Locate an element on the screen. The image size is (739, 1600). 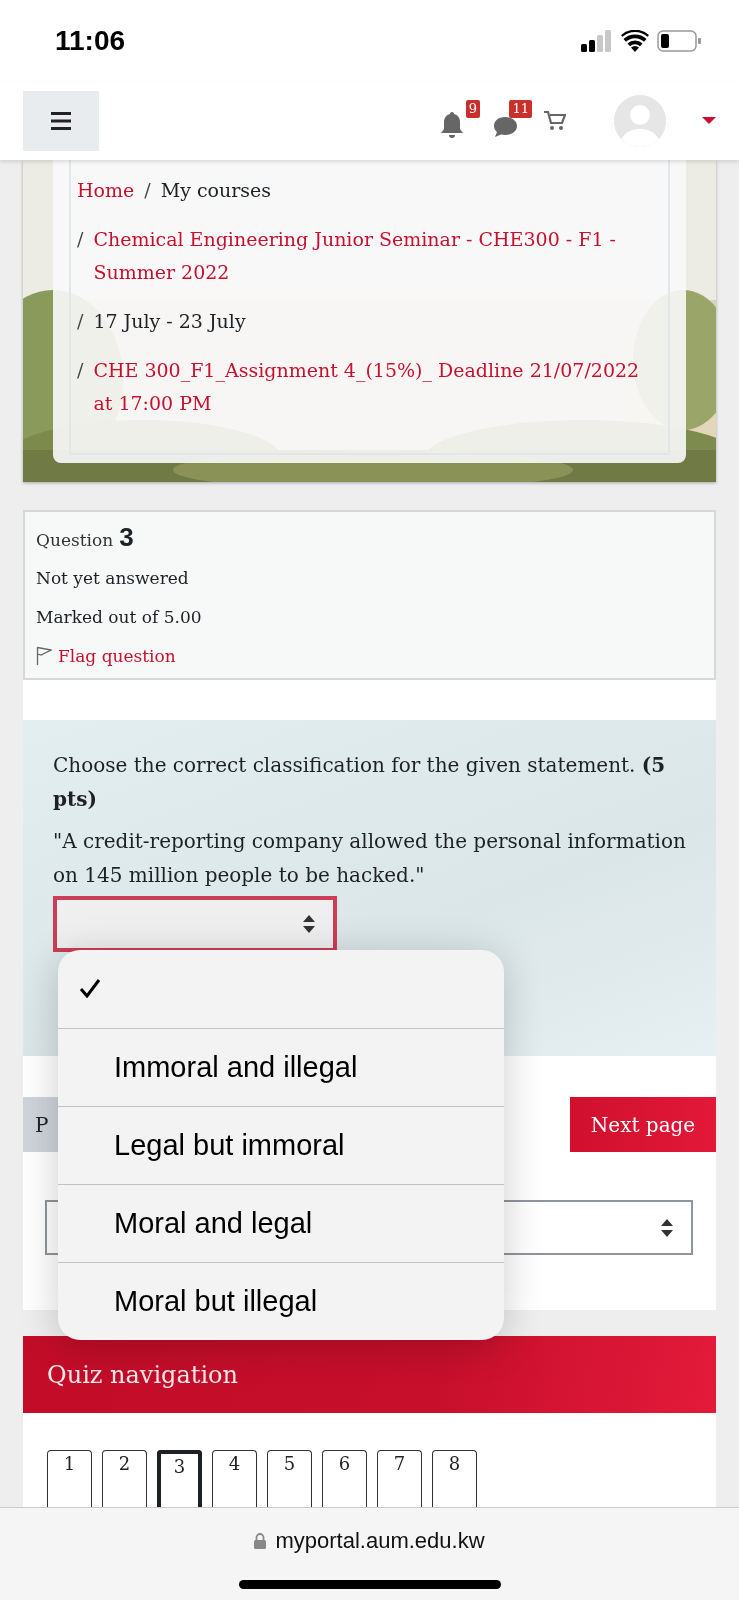
option-label: Moral and legal is located at coordinates (213, 1223).